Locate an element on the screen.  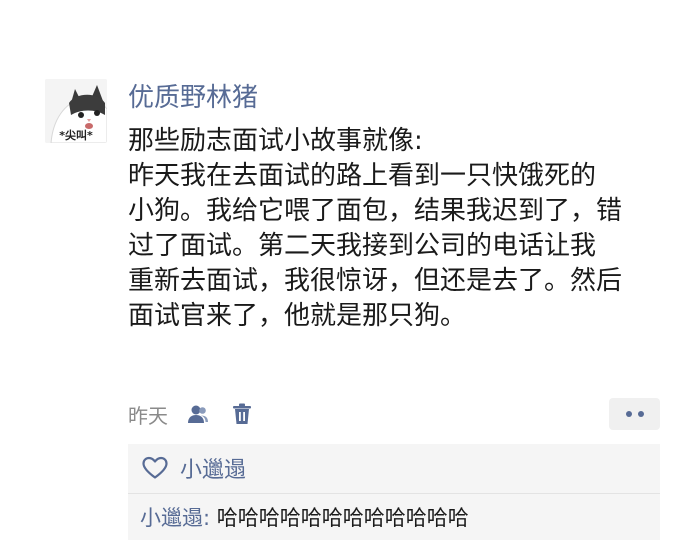
avatar: *尖叫* is located at coordinates (76, 111).